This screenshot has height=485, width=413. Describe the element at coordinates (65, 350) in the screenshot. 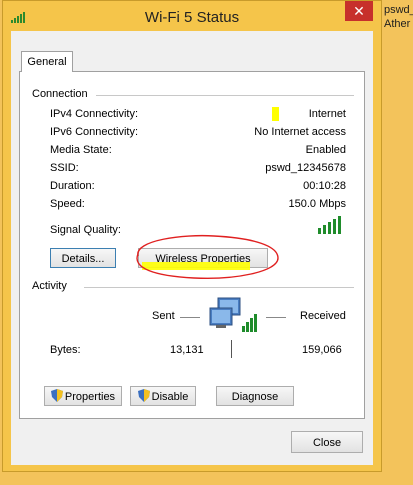

I see `bytes-label: Bytes:` at that location.